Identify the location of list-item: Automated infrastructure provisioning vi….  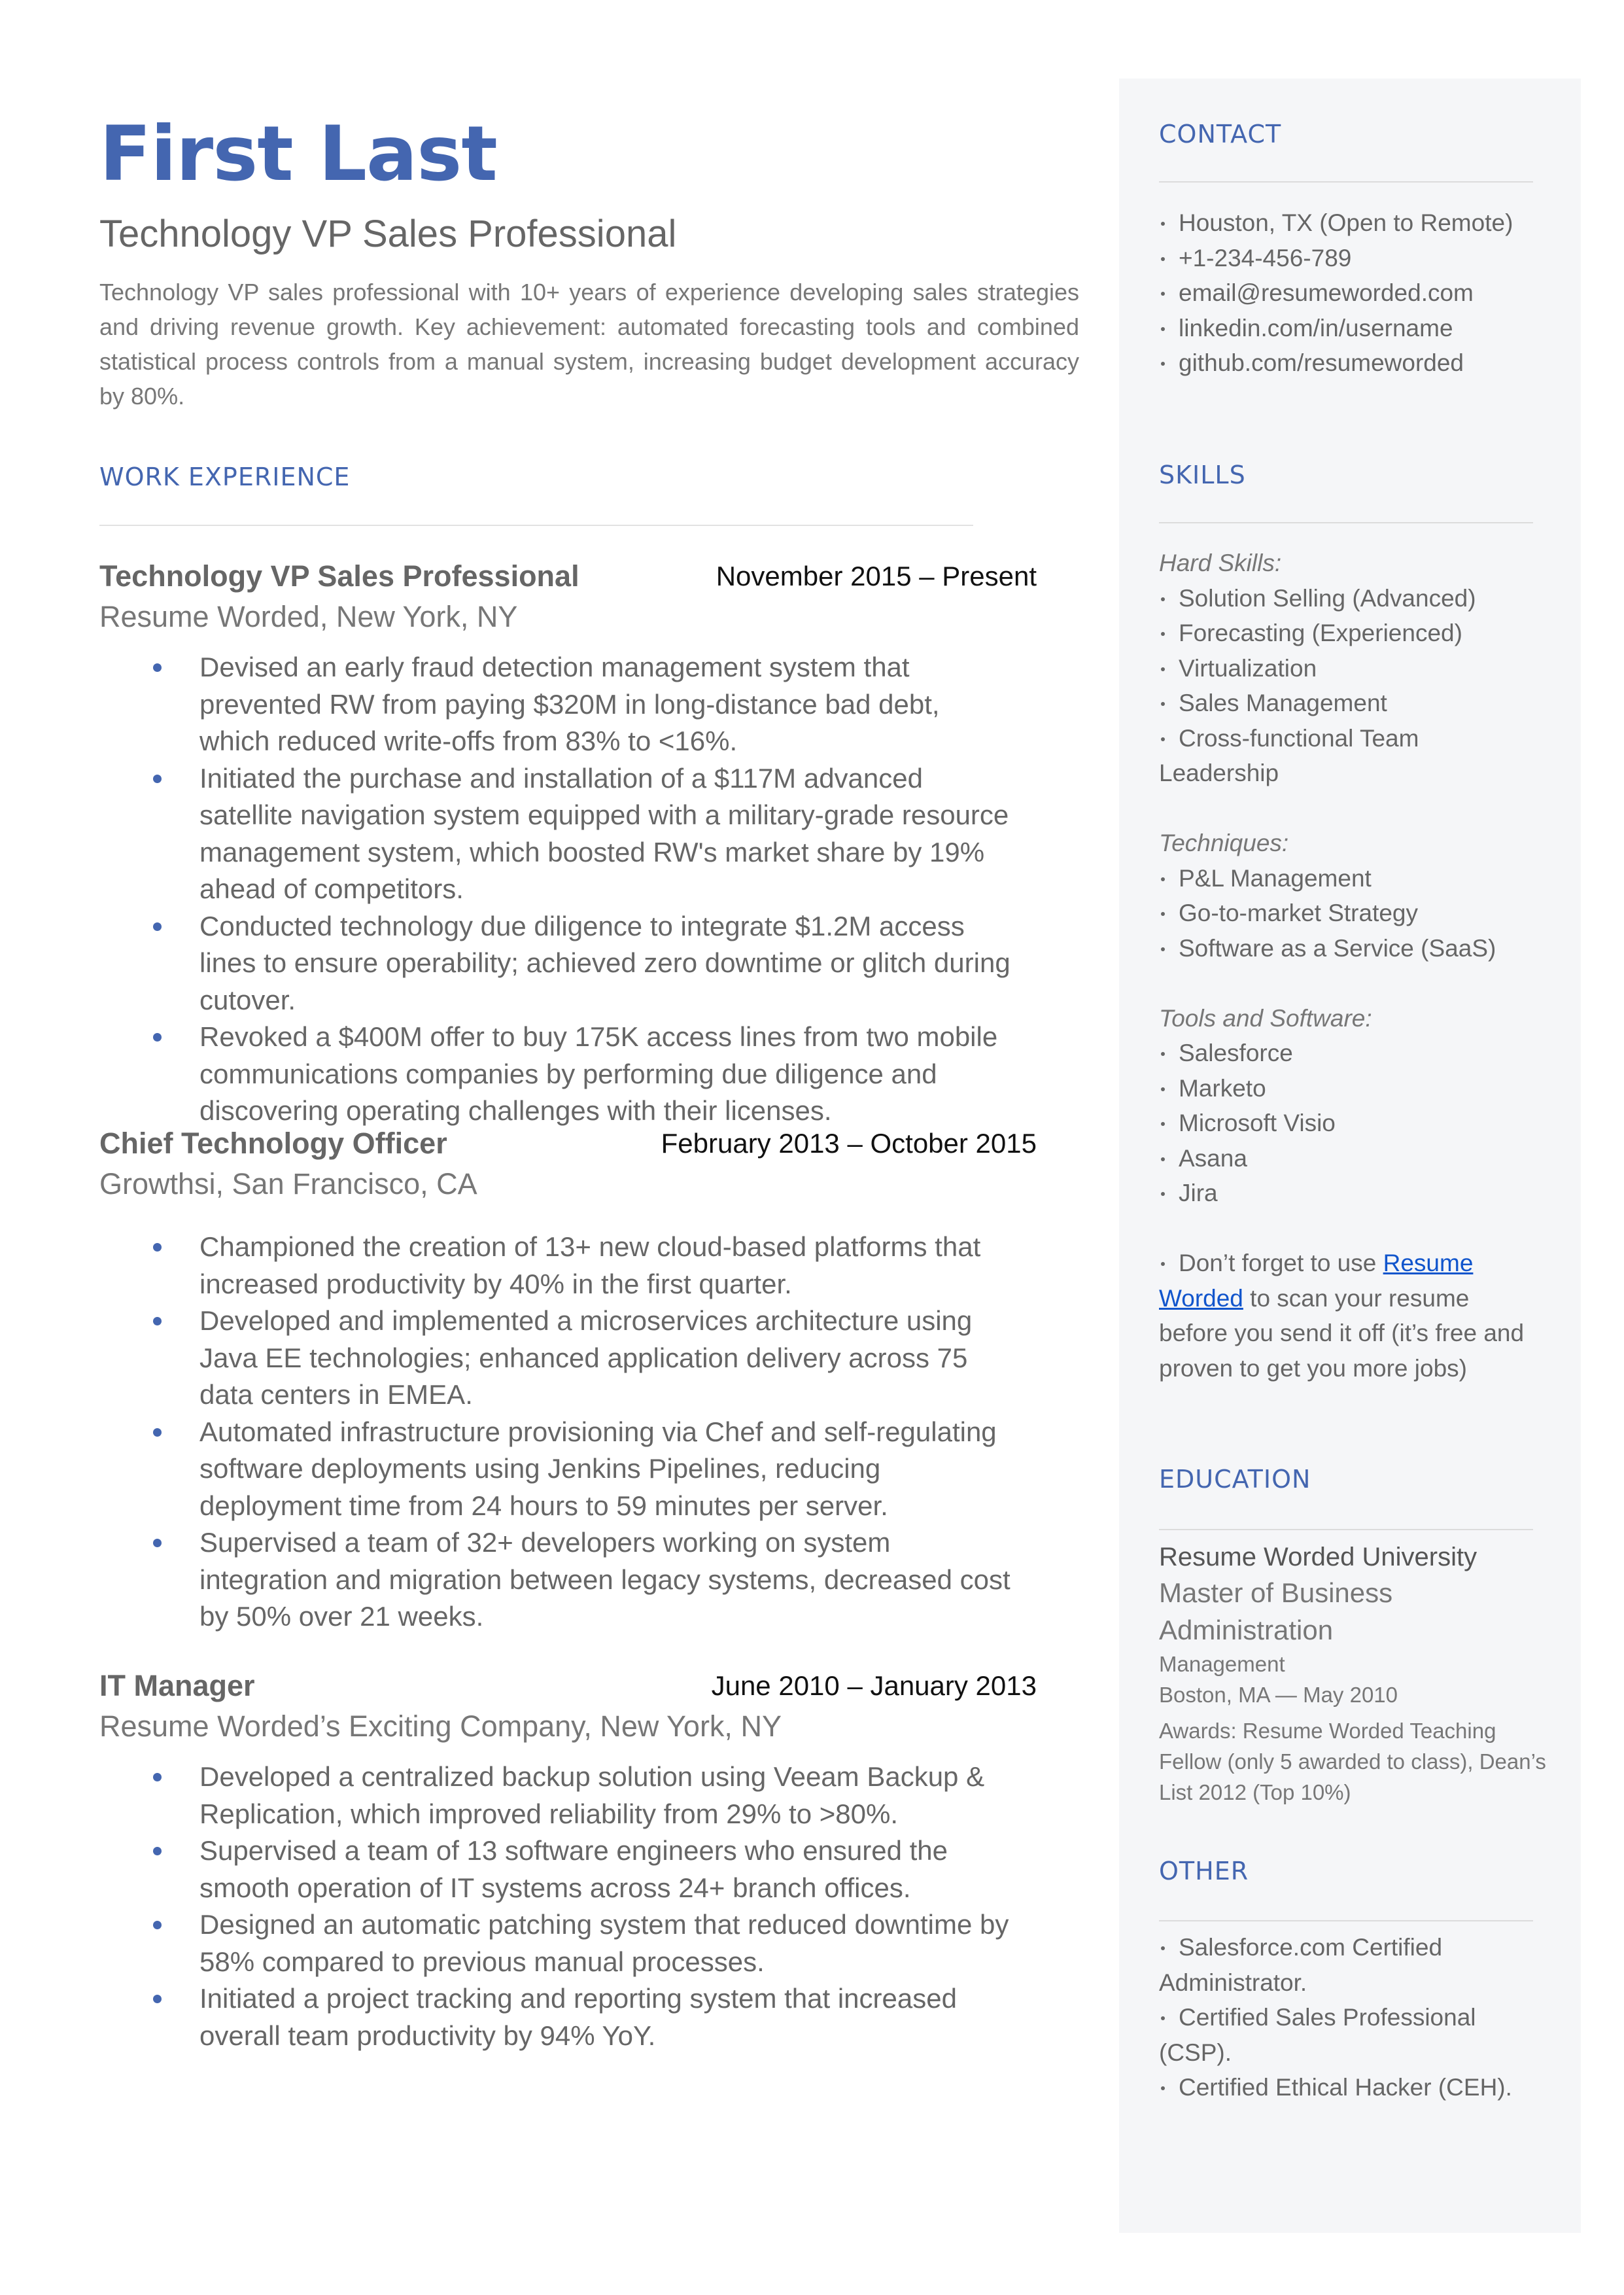
(557, 1469).